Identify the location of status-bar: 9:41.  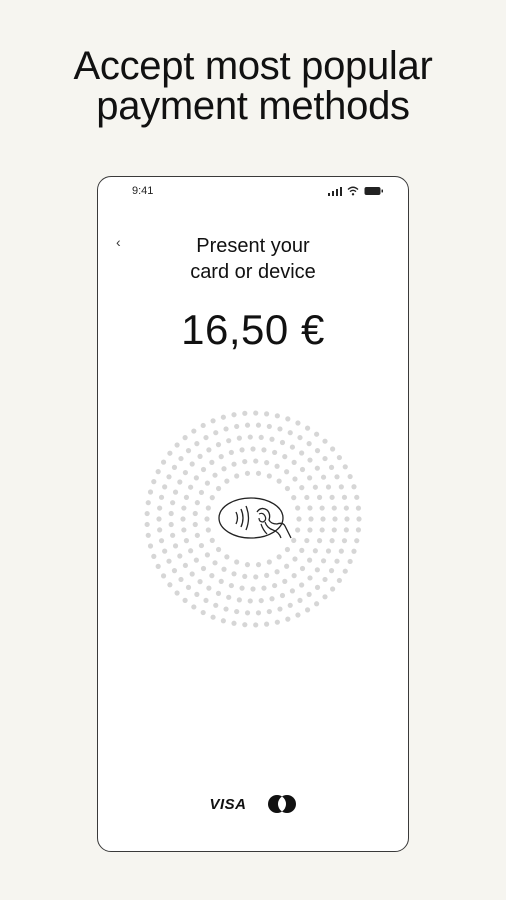
(253, 191).